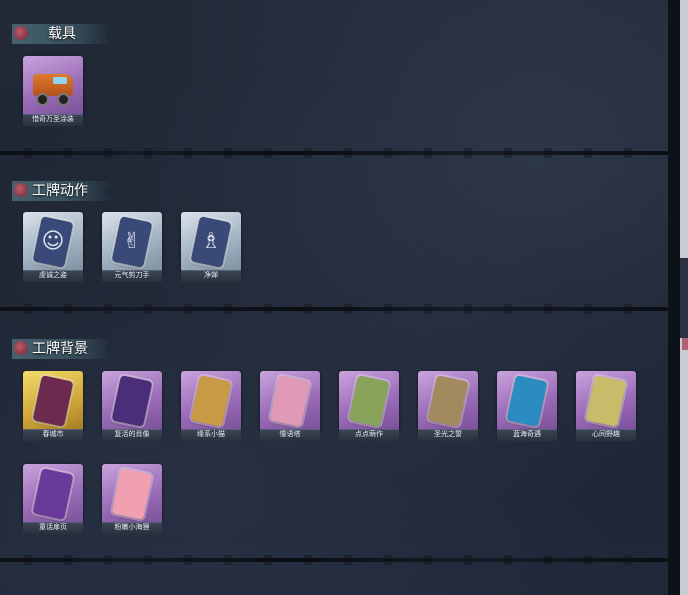 The image size is (688, 595). I want to click on item-label: 粉嫩小海狸, so click(132, 527).